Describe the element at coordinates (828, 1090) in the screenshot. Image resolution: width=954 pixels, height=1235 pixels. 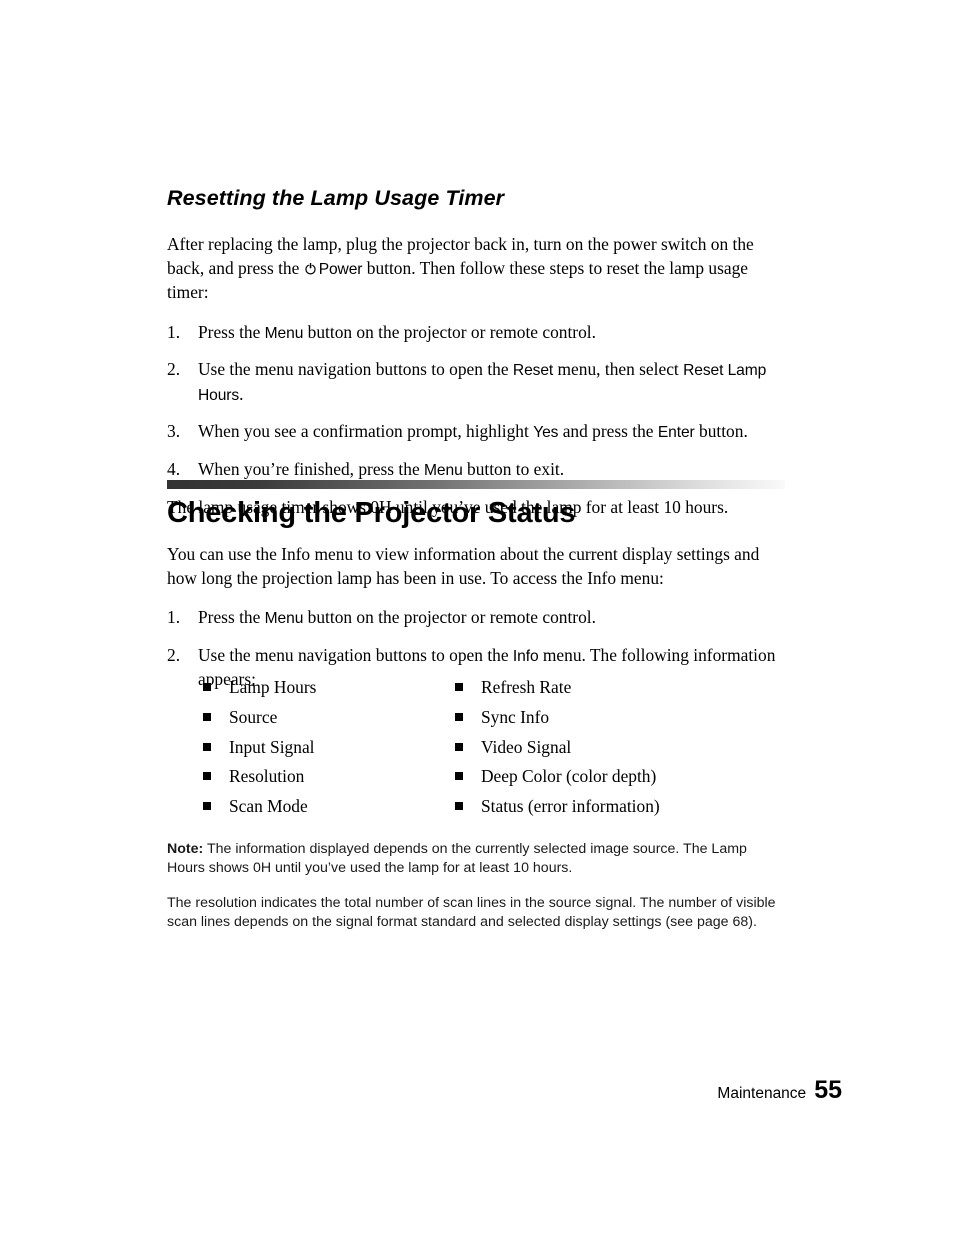
I see `footer-page-number: 55` at that location.